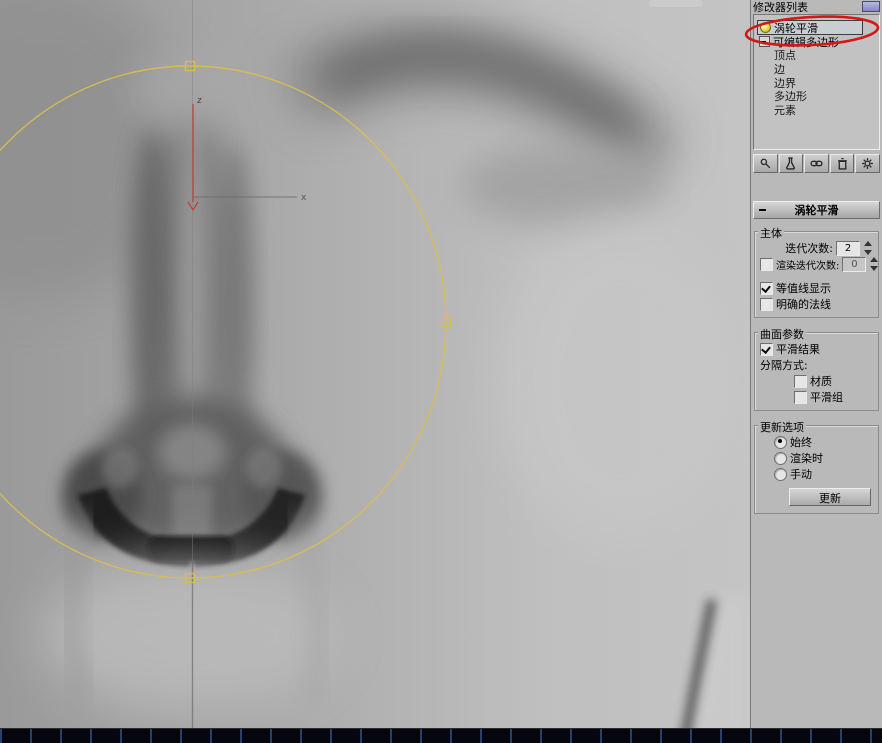 Image resolution: width=882 pixels, height=743 pixels. I want to click on modifier-list-dropdown: 修改器列表, so click(816, 7).